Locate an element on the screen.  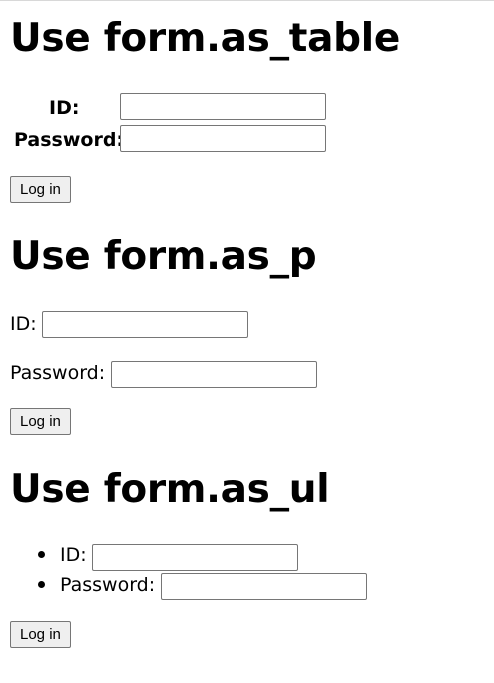
as-p-login-button: Log in is located at coordinates (40, 421).